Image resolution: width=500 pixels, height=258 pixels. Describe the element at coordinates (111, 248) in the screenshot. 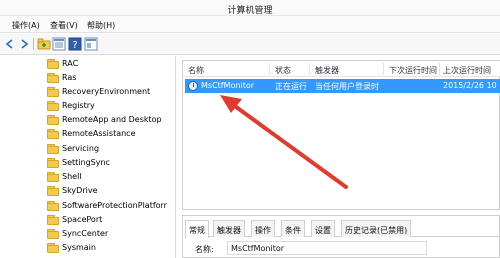

I see `tree-item-sysmain: Sysmain` at that location.